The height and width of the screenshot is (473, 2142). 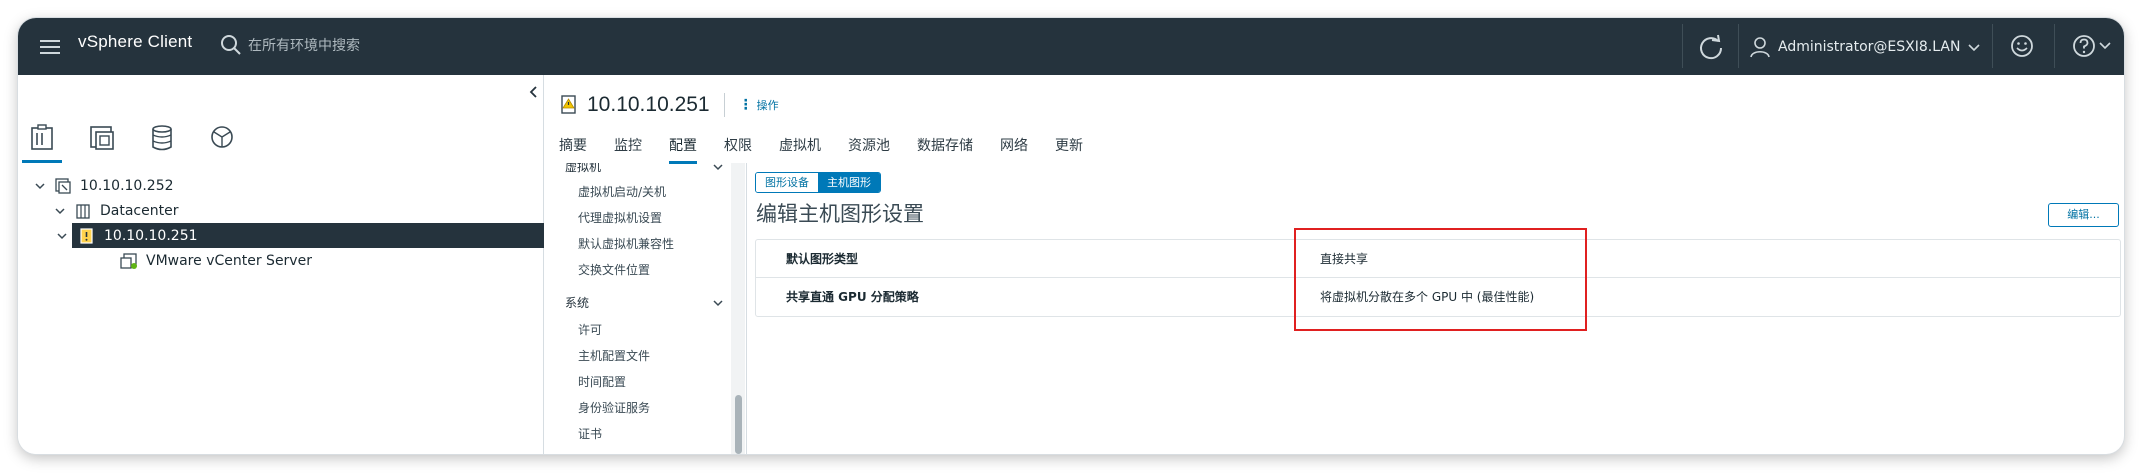 I want to click on storage-tab, so click(x=162, y=138).